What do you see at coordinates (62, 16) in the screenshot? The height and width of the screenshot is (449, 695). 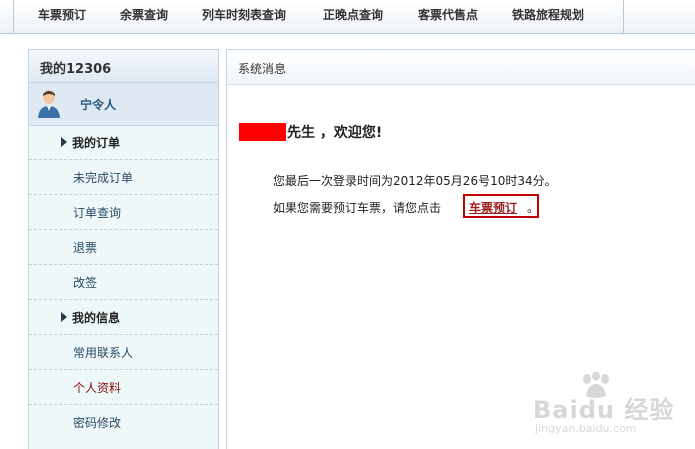 I see `nav-ticket-booking: 车票预订` at bounding box center [62, 16].